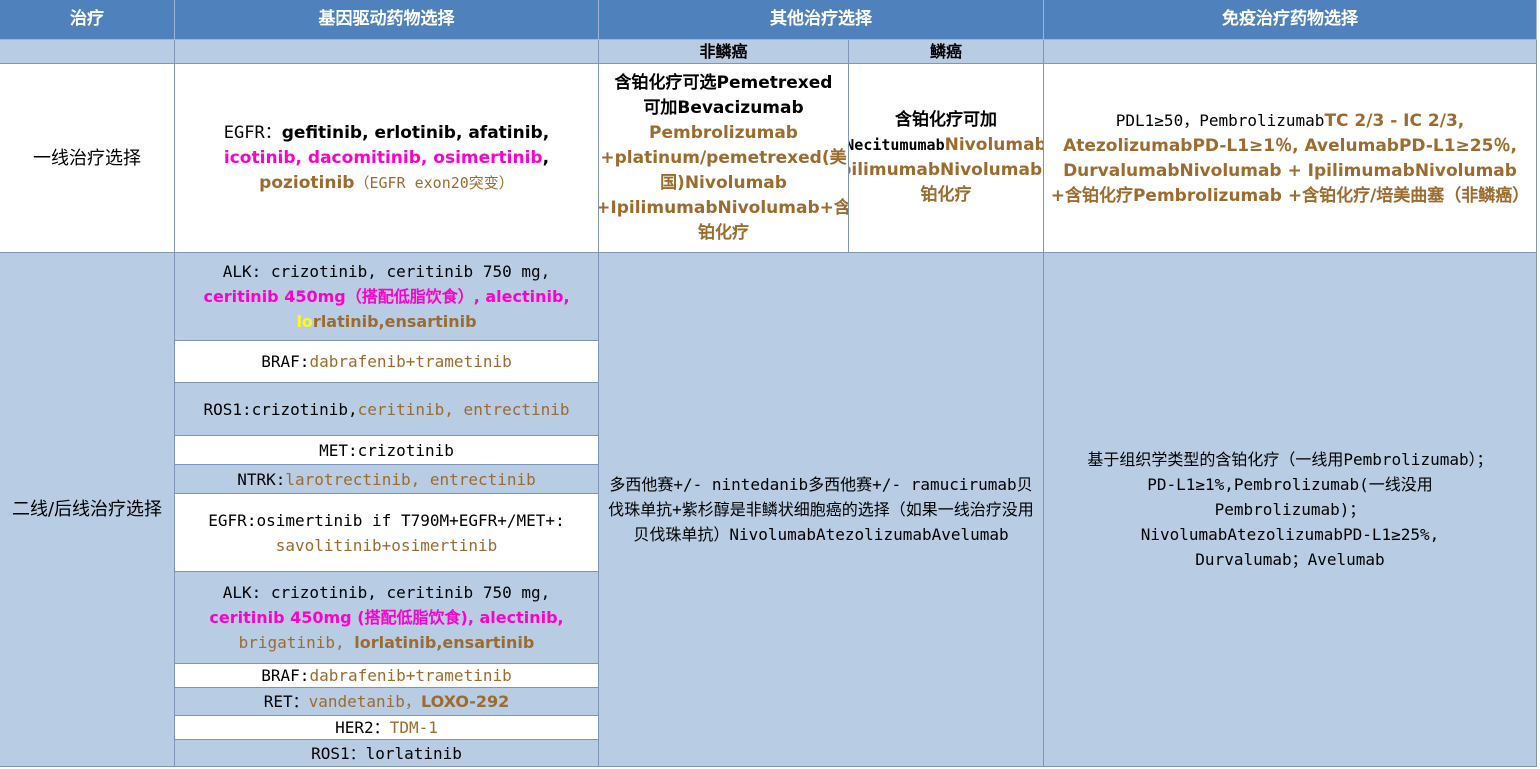  Describe the element at coordinates (87, 20) in the screenshot. I see `header-treatment: 治疗` at that location.